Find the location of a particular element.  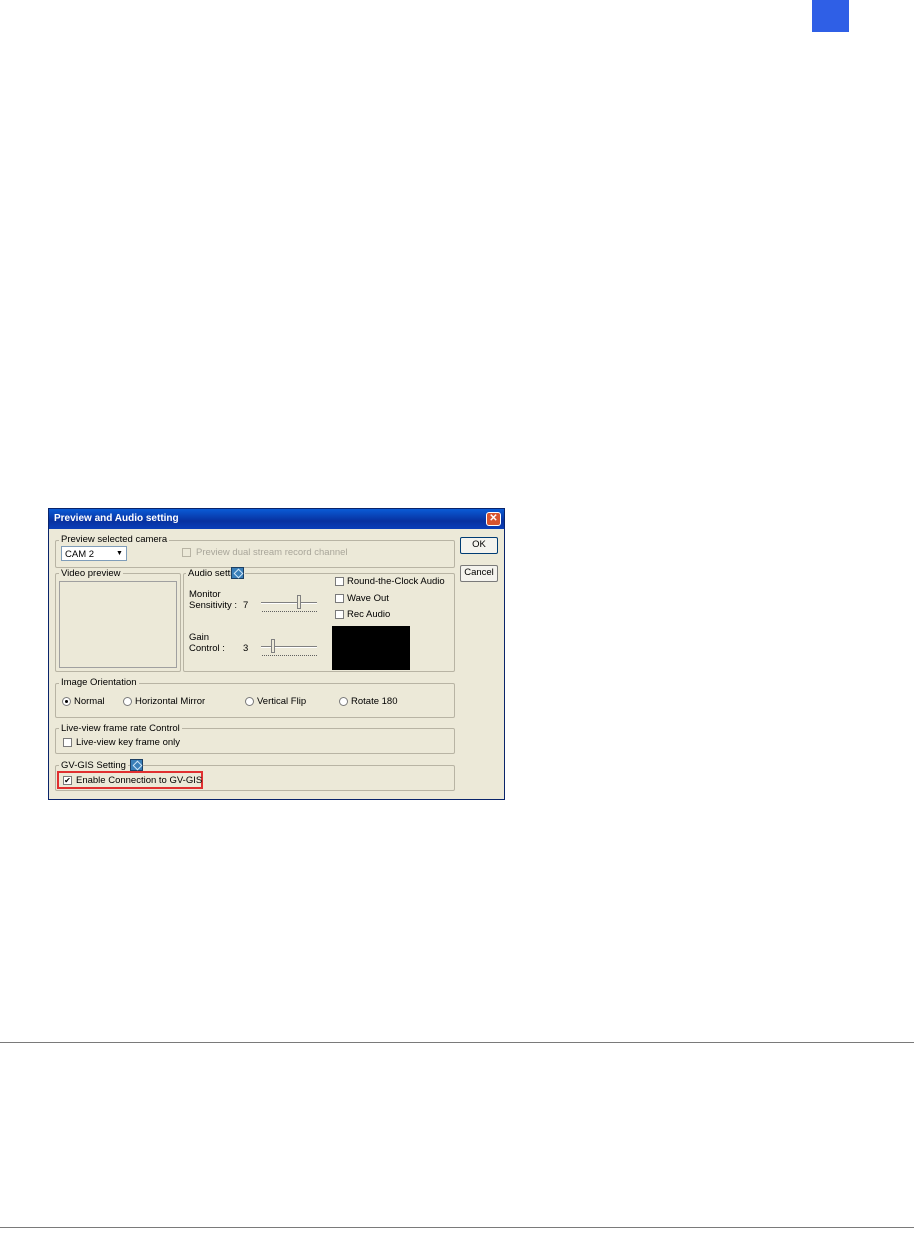

horizontal-rule-bottom is located at coordinates (457, 1227).